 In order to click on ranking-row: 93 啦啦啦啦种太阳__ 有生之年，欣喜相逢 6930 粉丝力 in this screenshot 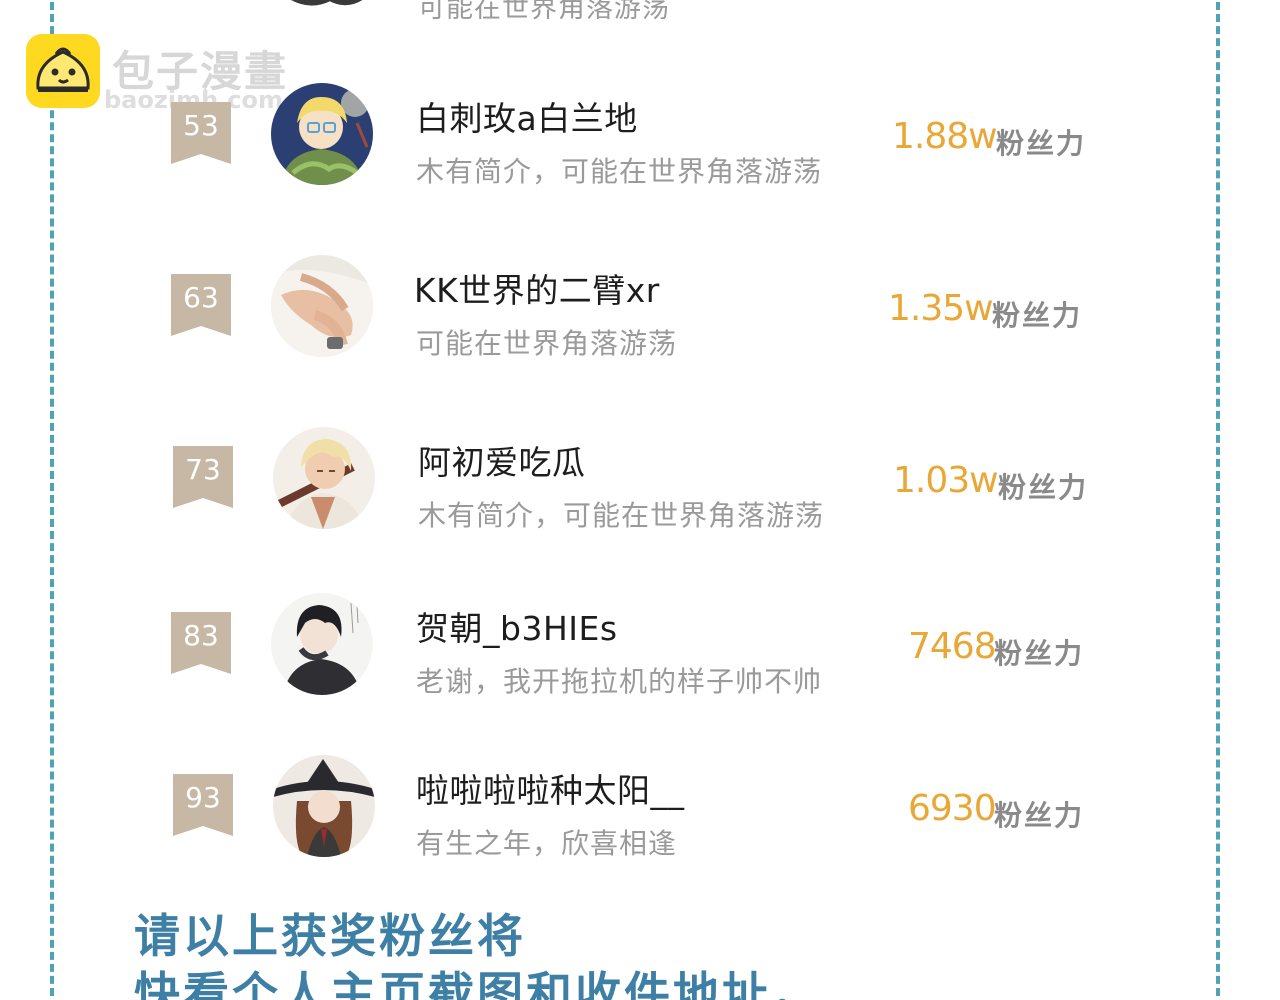, I will do `click(640, 807)`.